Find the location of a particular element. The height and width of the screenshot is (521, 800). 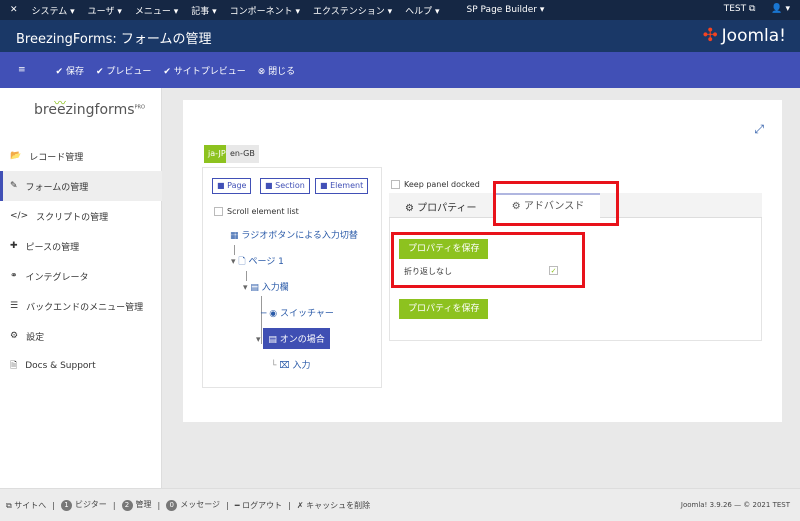

add-element-button: ■ Element is located at coordinates (342, 186).